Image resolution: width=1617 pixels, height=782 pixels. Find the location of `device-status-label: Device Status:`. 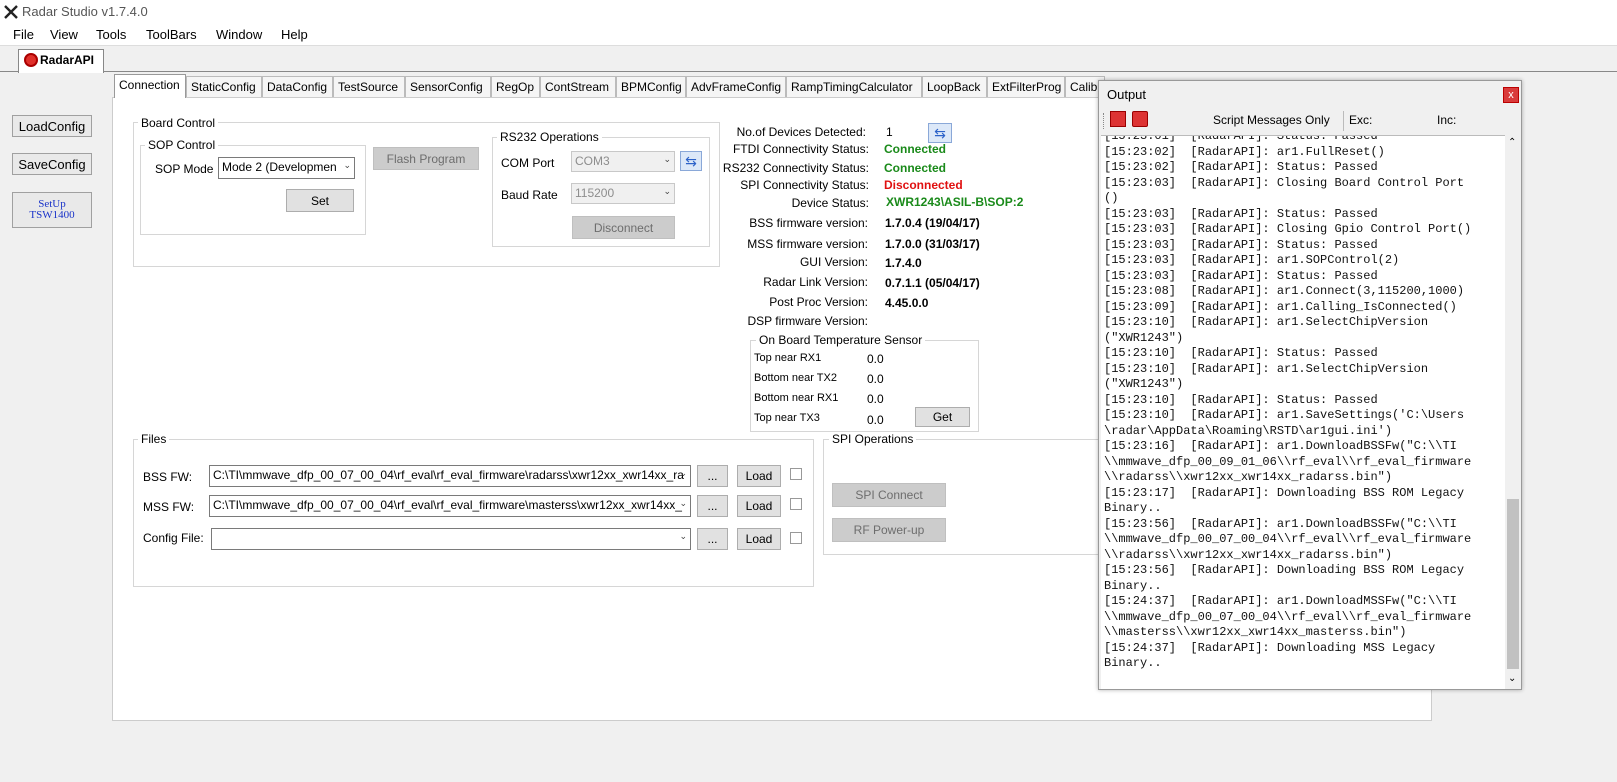

device-status-label: Device Status: is located at coordinates (830, 203).